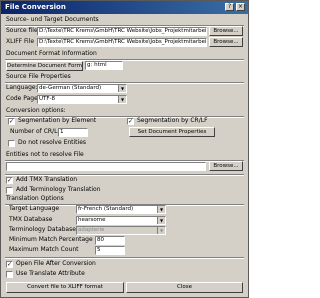 This screenshot has height=298, width=320. I want to click on add-tmx-checkbox: ✓, so click(9, 180).